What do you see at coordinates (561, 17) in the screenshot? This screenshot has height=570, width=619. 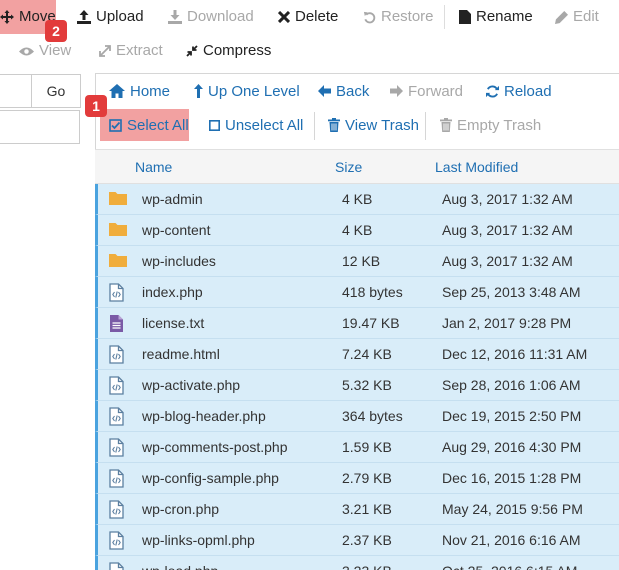 I see `pencil-icon` at bounding box center [561, 17].